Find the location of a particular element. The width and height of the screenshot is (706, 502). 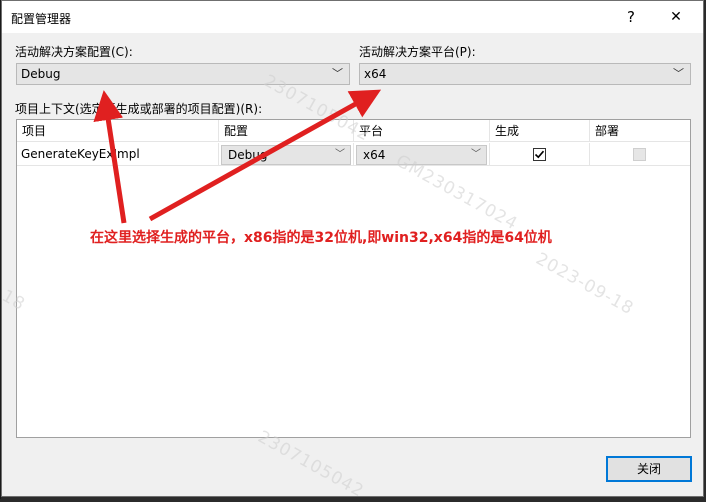

annotation-text: 在这里选择生成的平台，x86指的是32位机,即win32,x64指的是64位机 is located at coordinates (321, 238).